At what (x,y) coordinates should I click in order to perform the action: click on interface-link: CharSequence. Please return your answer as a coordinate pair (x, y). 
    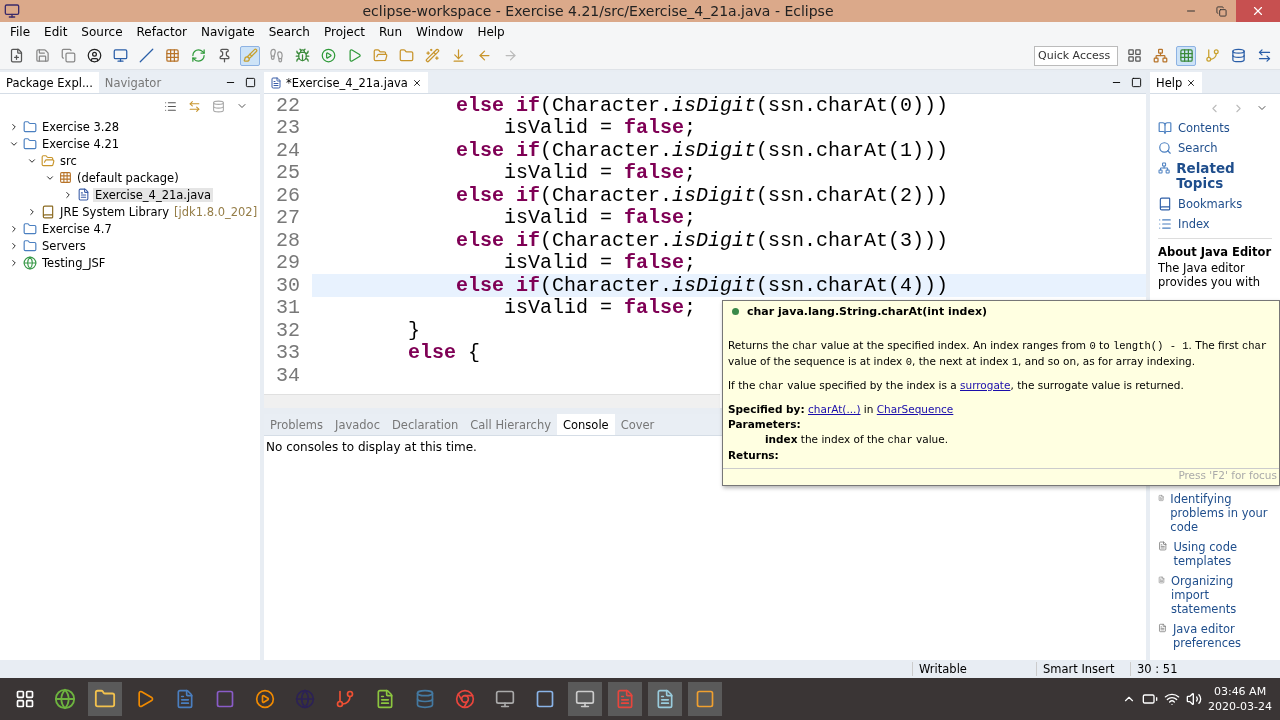
    Looking at the image, I should click on (915, 409).